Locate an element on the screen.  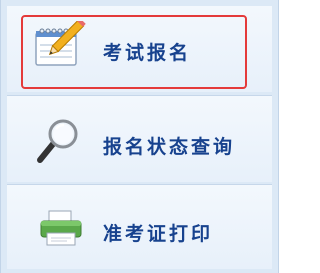
menu-item-label: 报名状态查询 is located at coordinates (169, 147).